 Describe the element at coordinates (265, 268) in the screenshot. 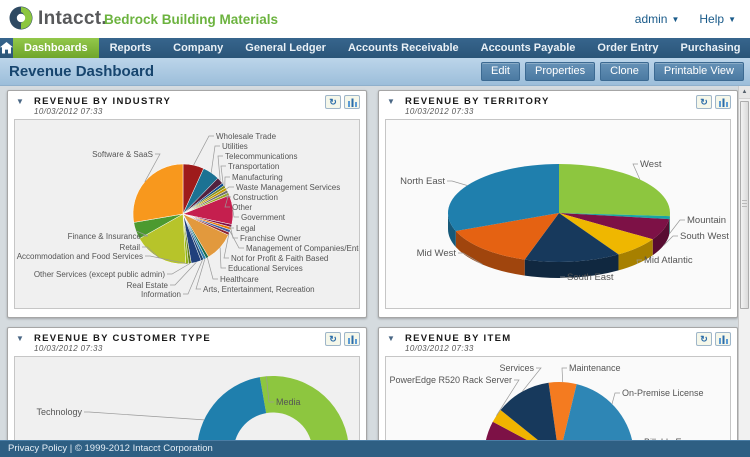

I see `svg-text: Educational Services` at that location.